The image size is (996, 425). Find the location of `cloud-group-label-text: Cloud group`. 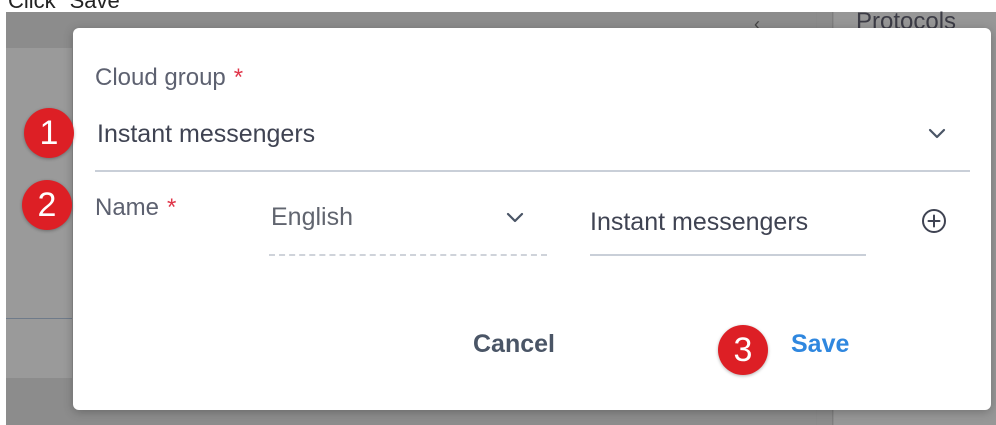

cloud-group-label-text: Cloud group is located at coordinates (160, 77).